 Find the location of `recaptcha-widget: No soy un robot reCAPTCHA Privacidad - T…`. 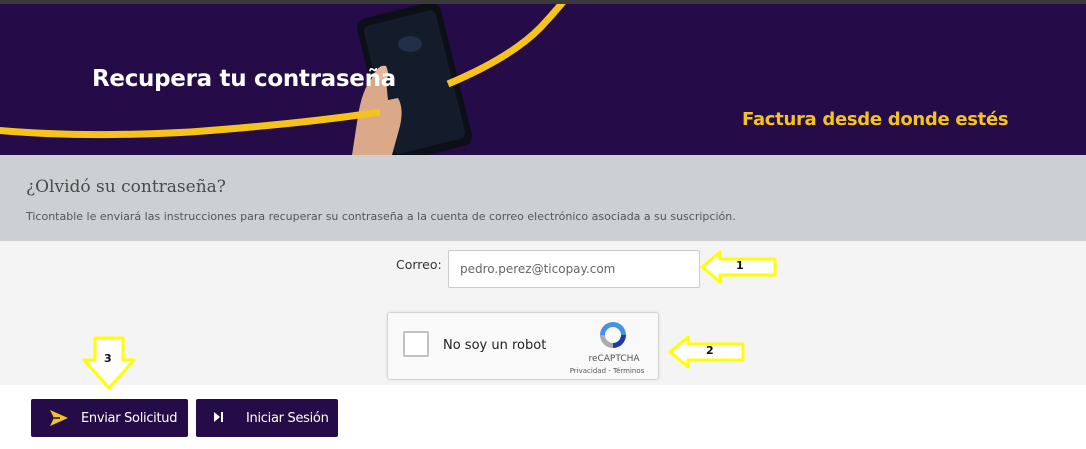

recaptcha-widget: No soy un robot reCAPTCHA Privacidad - T… is located at coordinates (523, 346).